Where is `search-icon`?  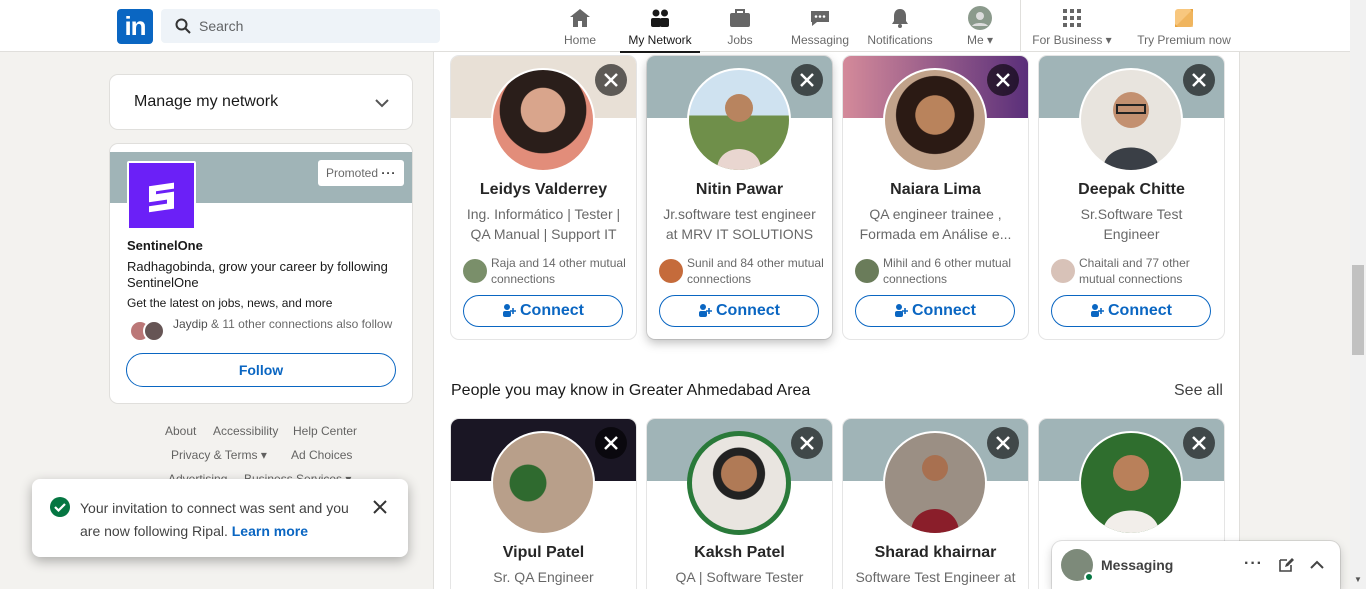 search-icon is located at coordinates (183, 26).